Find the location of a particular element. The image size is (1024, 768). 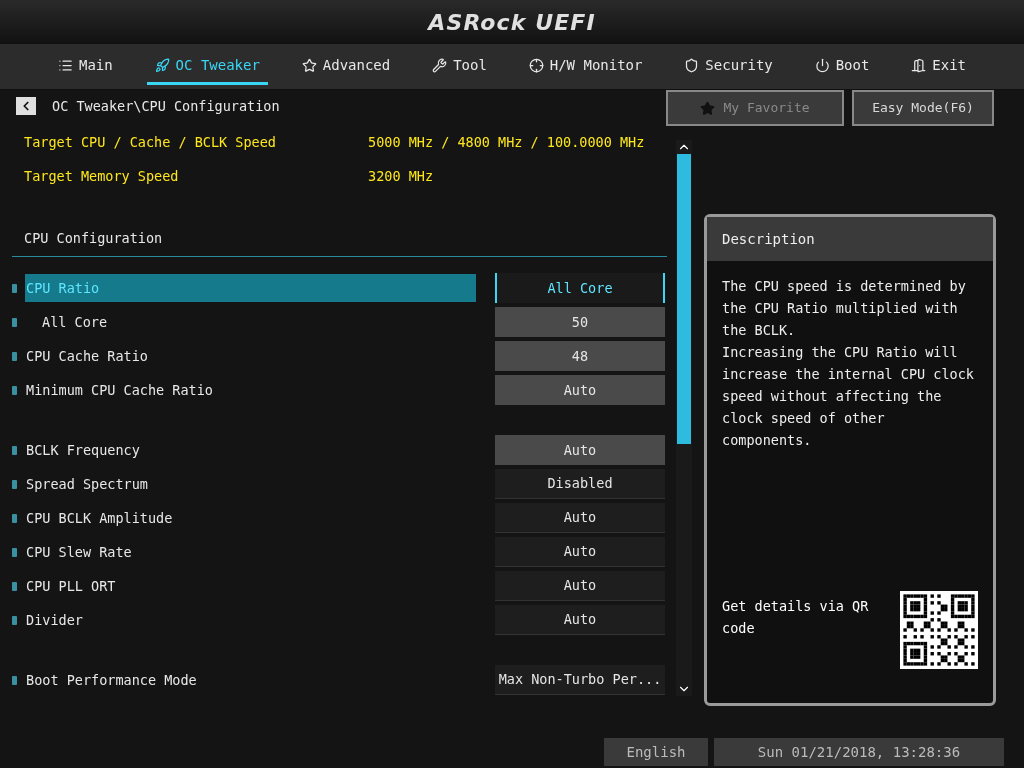

breadcrumb: OC Tweaker\CPU Configuration is located at coordinates (166, 106).